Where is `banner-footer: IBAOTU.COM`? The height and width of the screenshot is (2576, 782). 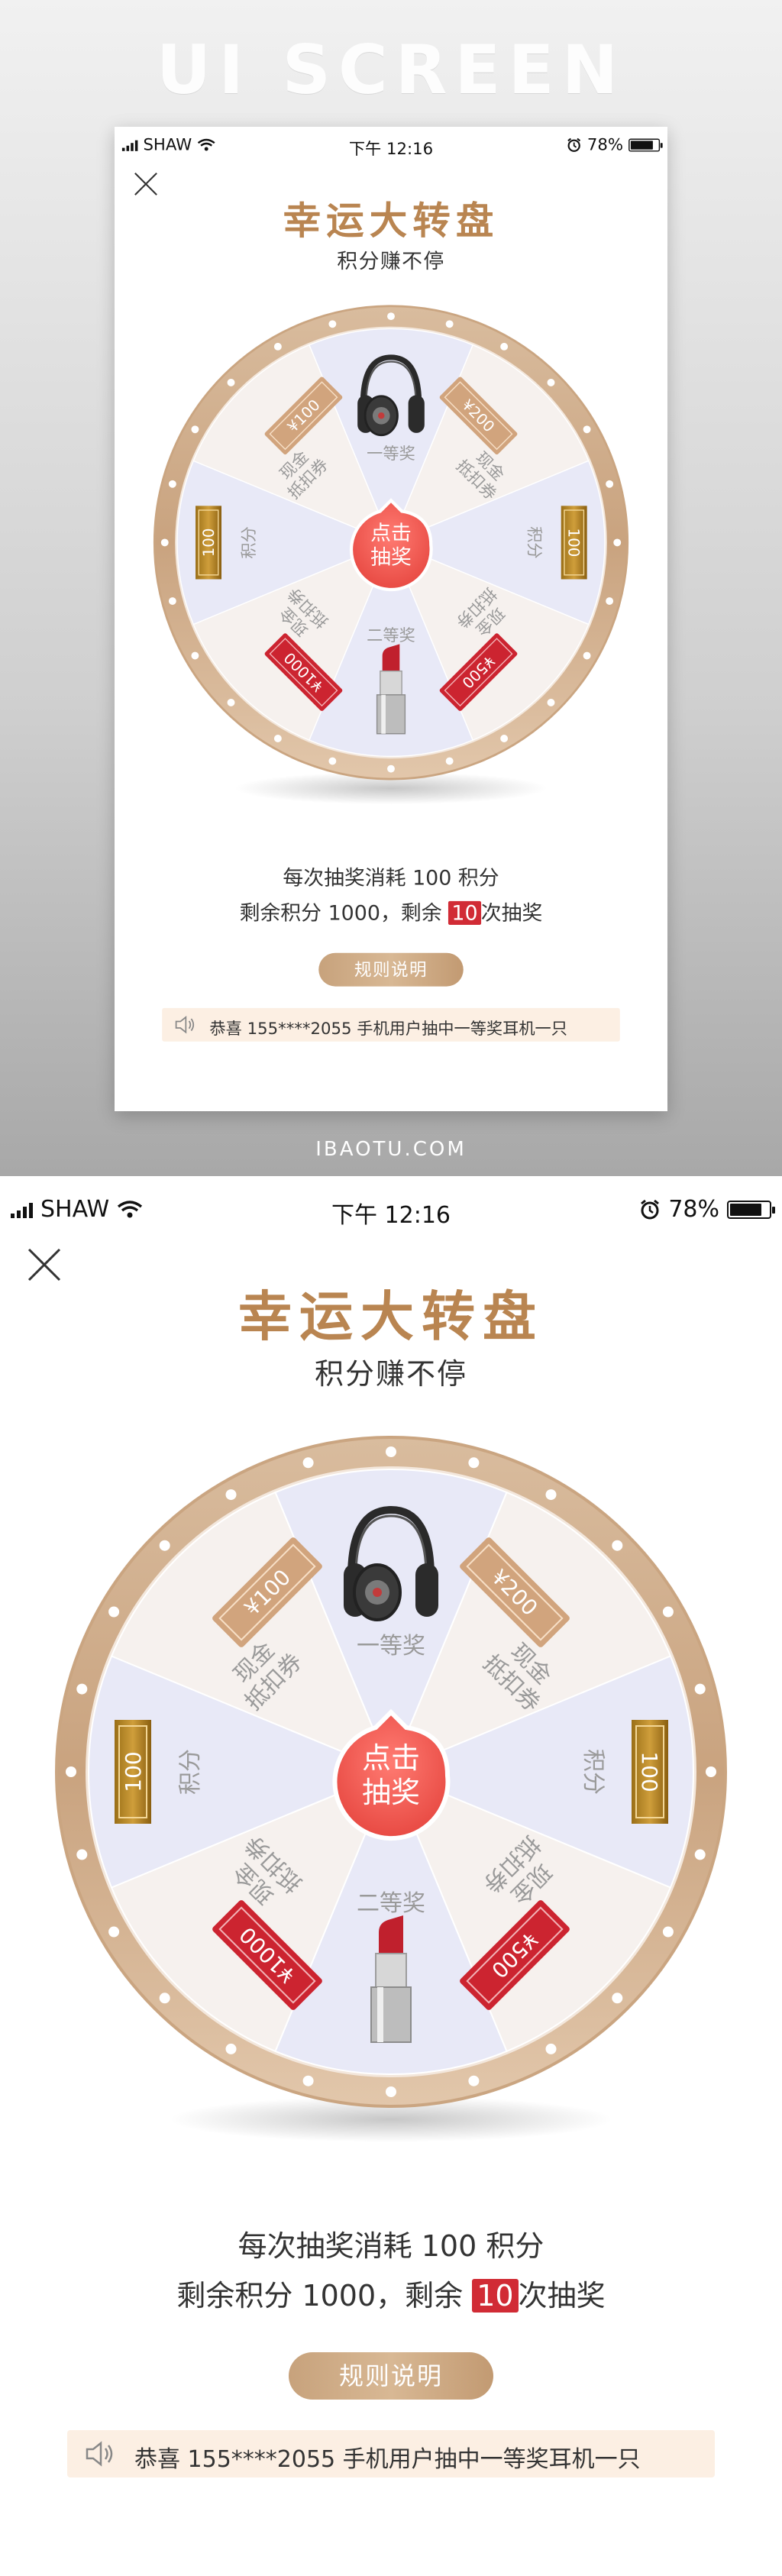
banner-footer: IBAOTU.COM is located at coordinates (391, 1149).